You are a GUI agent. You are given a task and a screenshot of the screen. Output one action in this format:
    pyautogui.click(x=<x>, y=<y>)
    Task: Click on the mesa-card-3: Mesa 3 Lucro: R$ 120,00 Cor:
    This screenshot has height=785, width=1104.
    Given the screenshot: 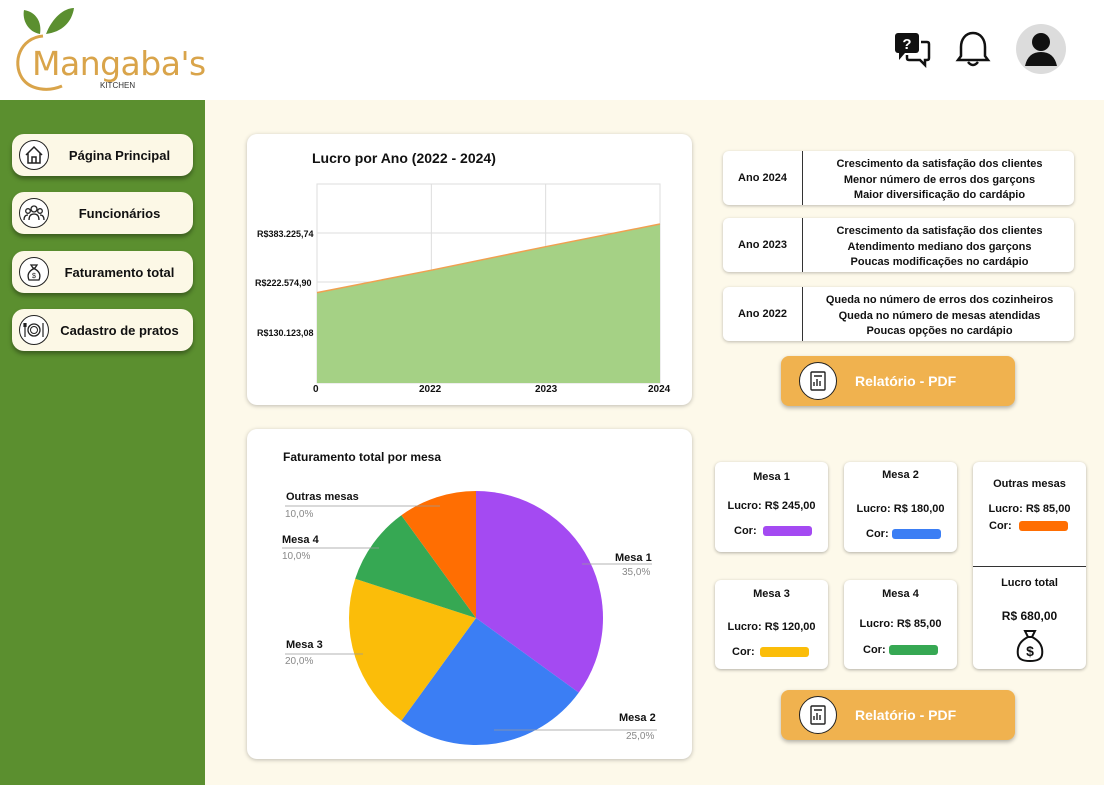 What is the action you would take?
    pyautogui.click(x=771, y=624)
    